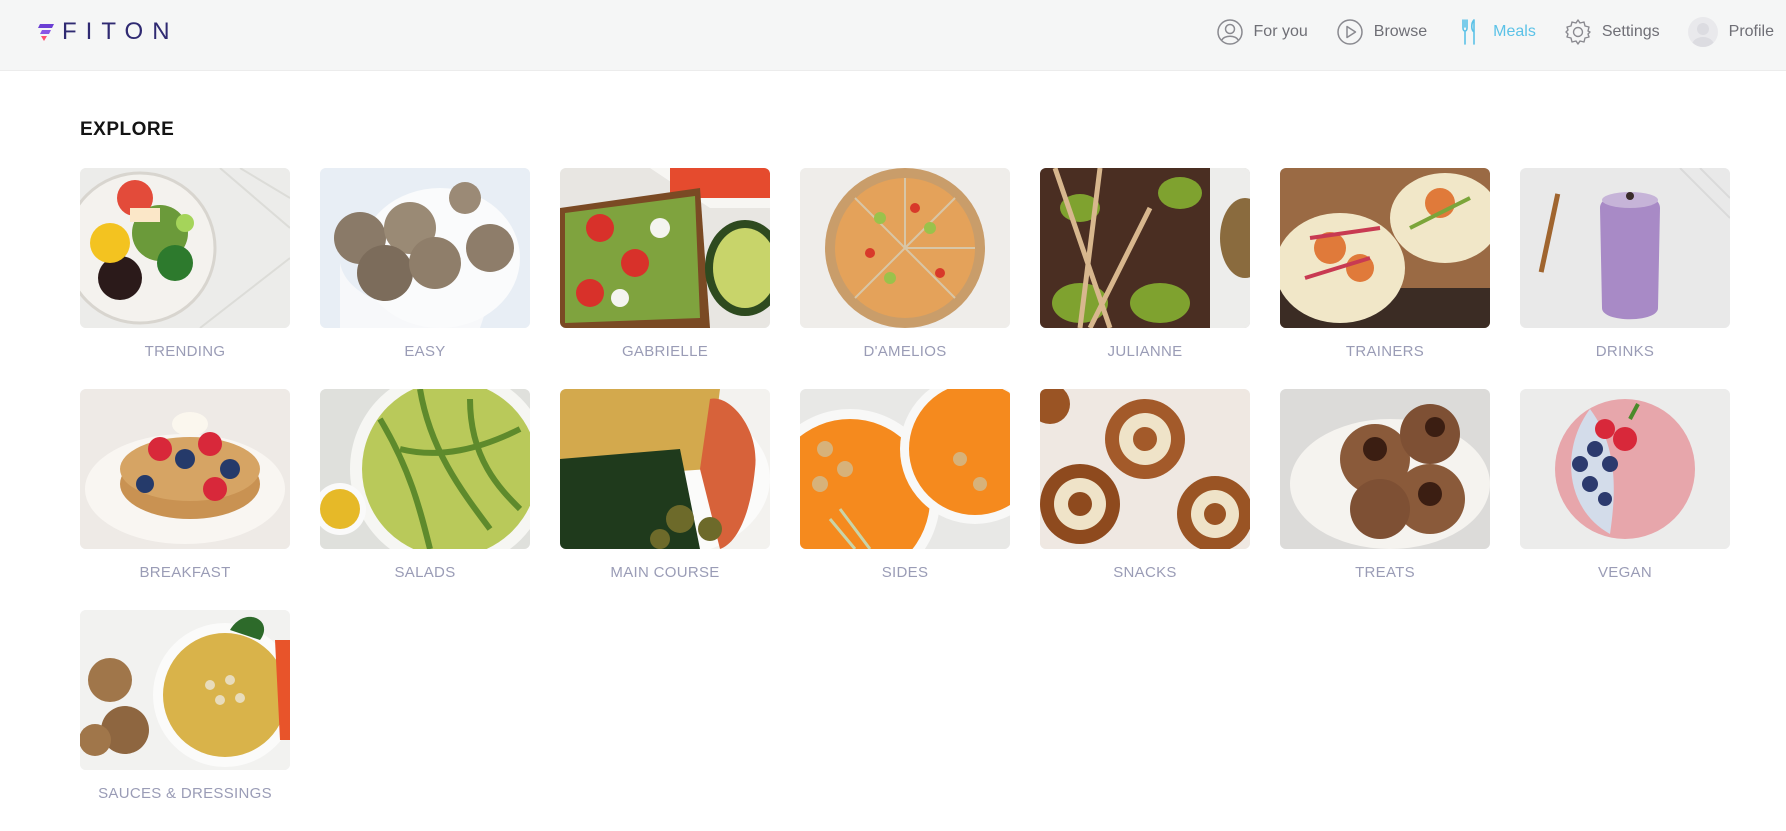 This screenshot has height=831, width=1786. I want to click on category-image-sauces-dressings, so click(185, 690).